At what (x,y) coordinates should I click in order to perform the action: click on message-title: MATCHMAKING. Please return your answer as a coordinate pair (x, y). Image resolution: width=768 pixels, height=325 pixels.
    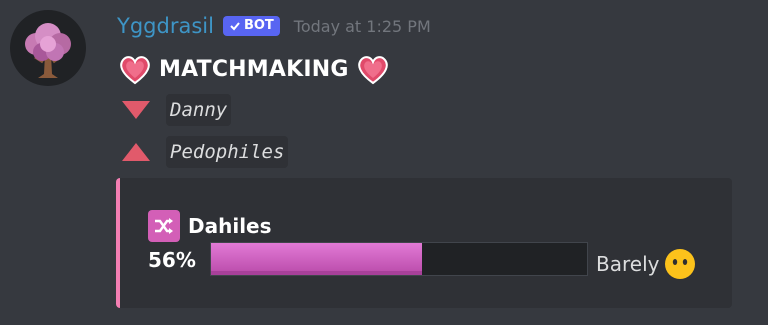
    Looking at the image, I should click on (254, 69).